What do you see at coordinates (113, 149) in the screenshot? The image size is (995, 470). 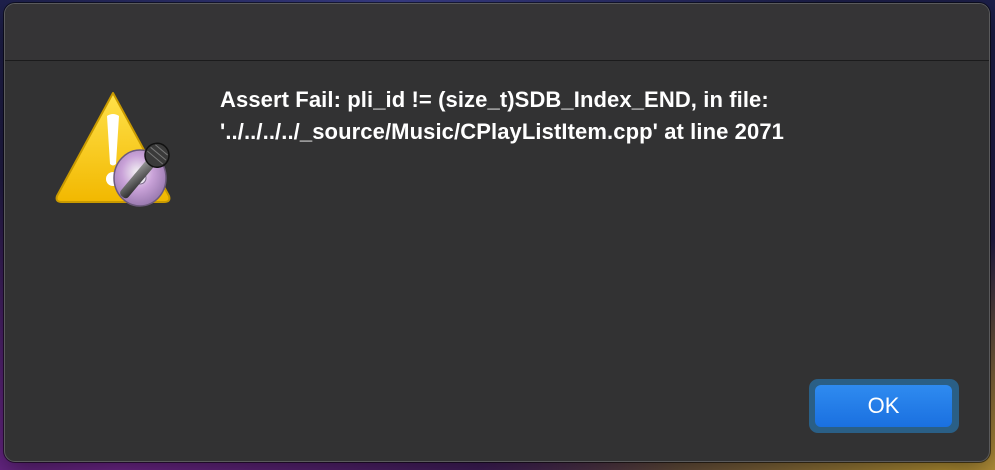 I see `warning-microphone-icon` at bounding box center [113, 149].